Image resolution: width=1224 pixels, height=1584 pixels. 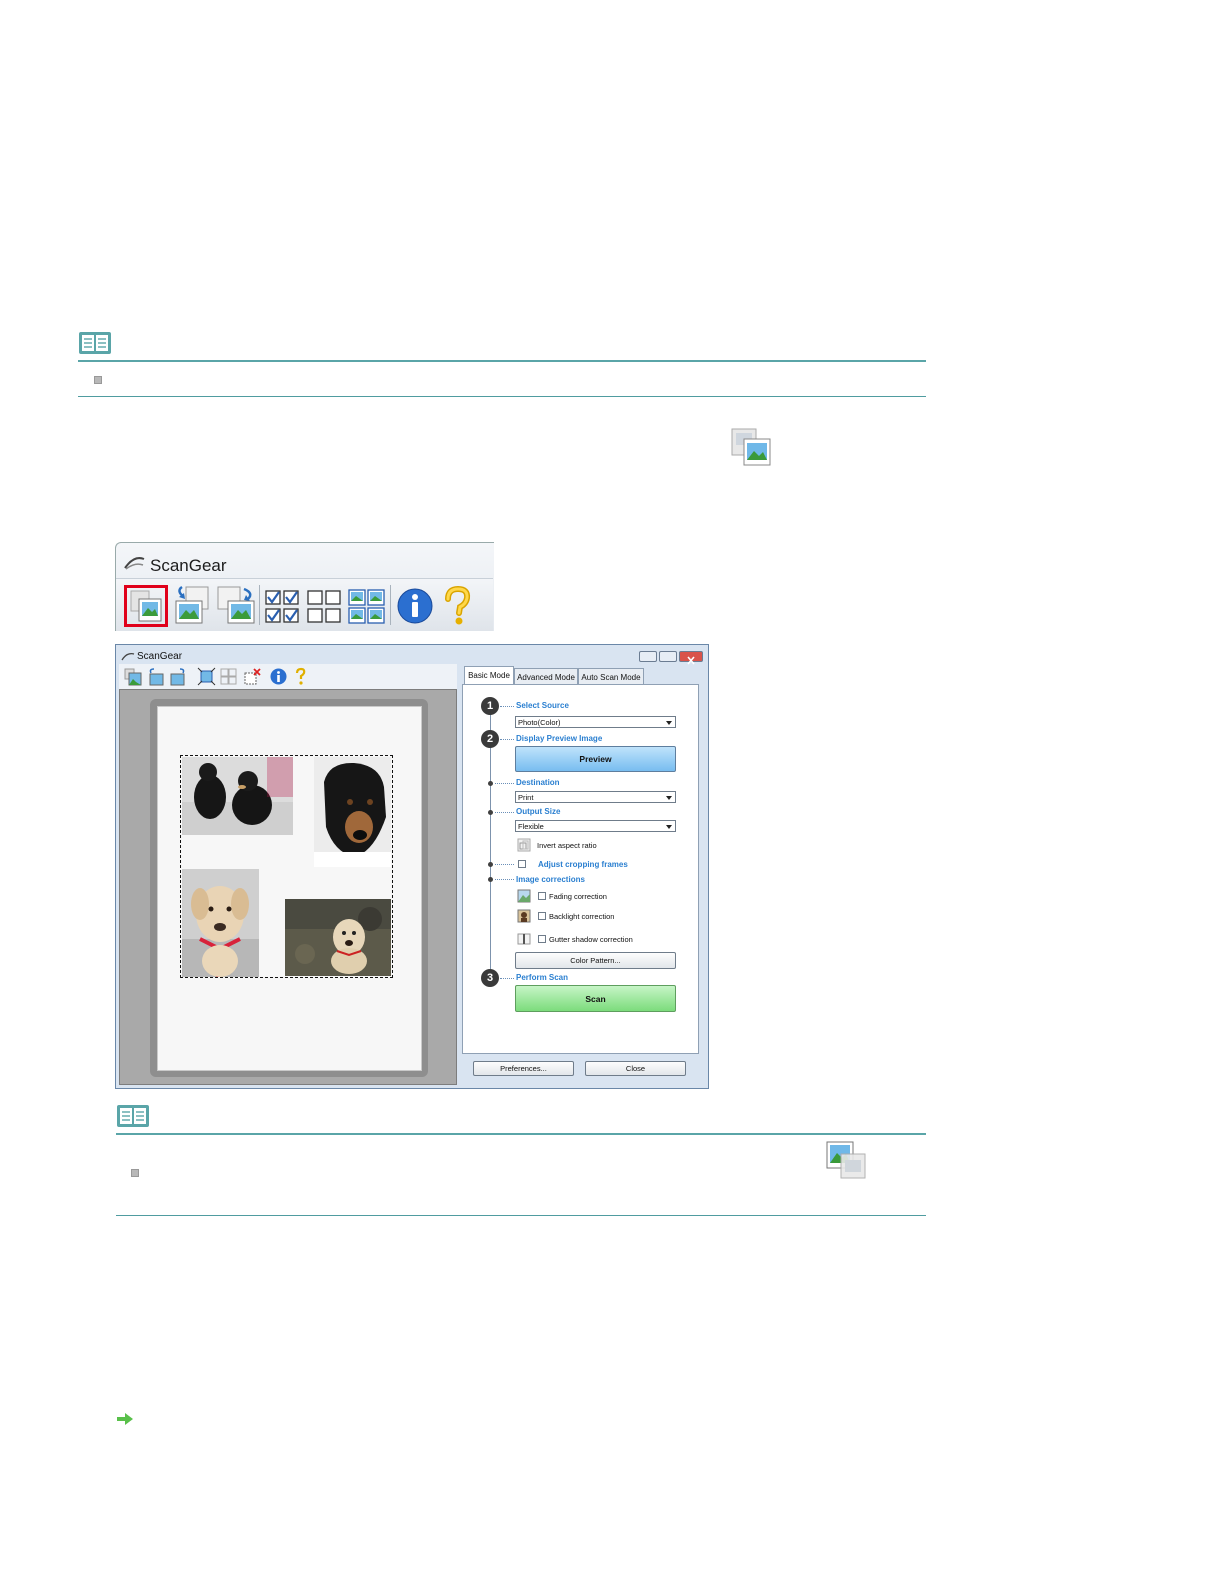 What do you see at coordinates (524, 845) in the screenshot?
I see `invert-aspect-icon` at bounding box center [524, 845].